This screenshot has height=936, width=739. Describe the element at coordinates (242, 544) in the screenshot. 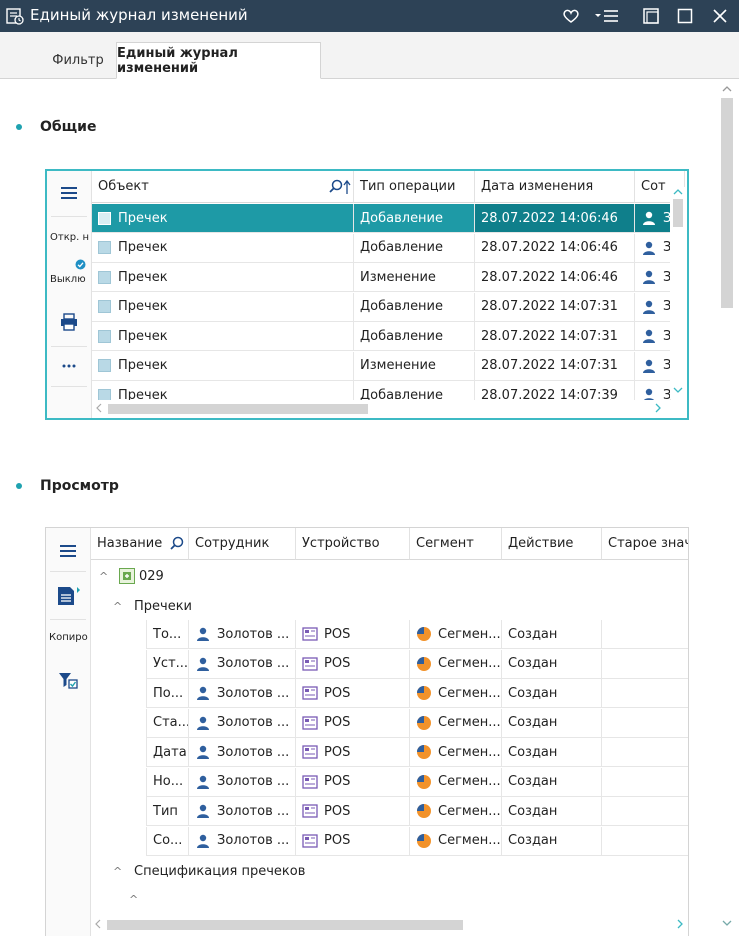

I see `column-header-employee: Сотрудник` at that location.